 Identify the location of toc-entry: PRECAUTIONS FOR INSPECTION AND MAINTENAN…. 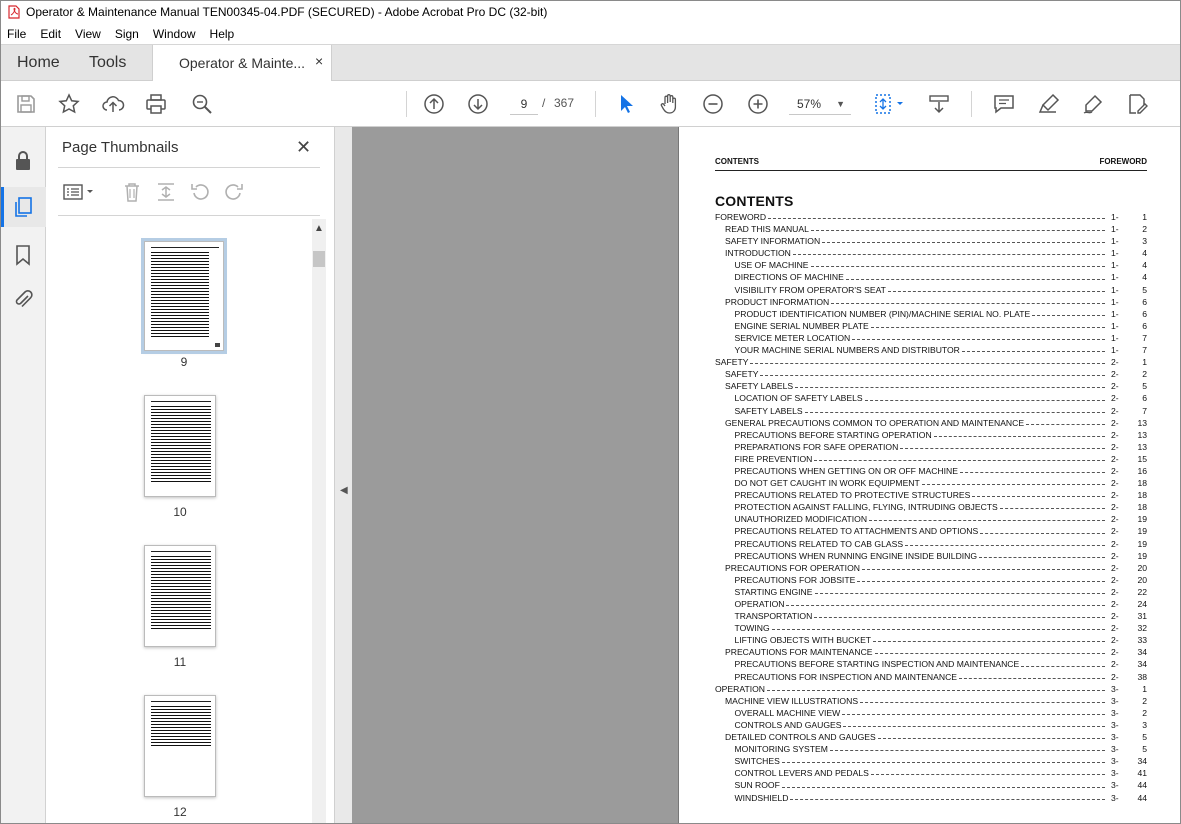
(931, 676).